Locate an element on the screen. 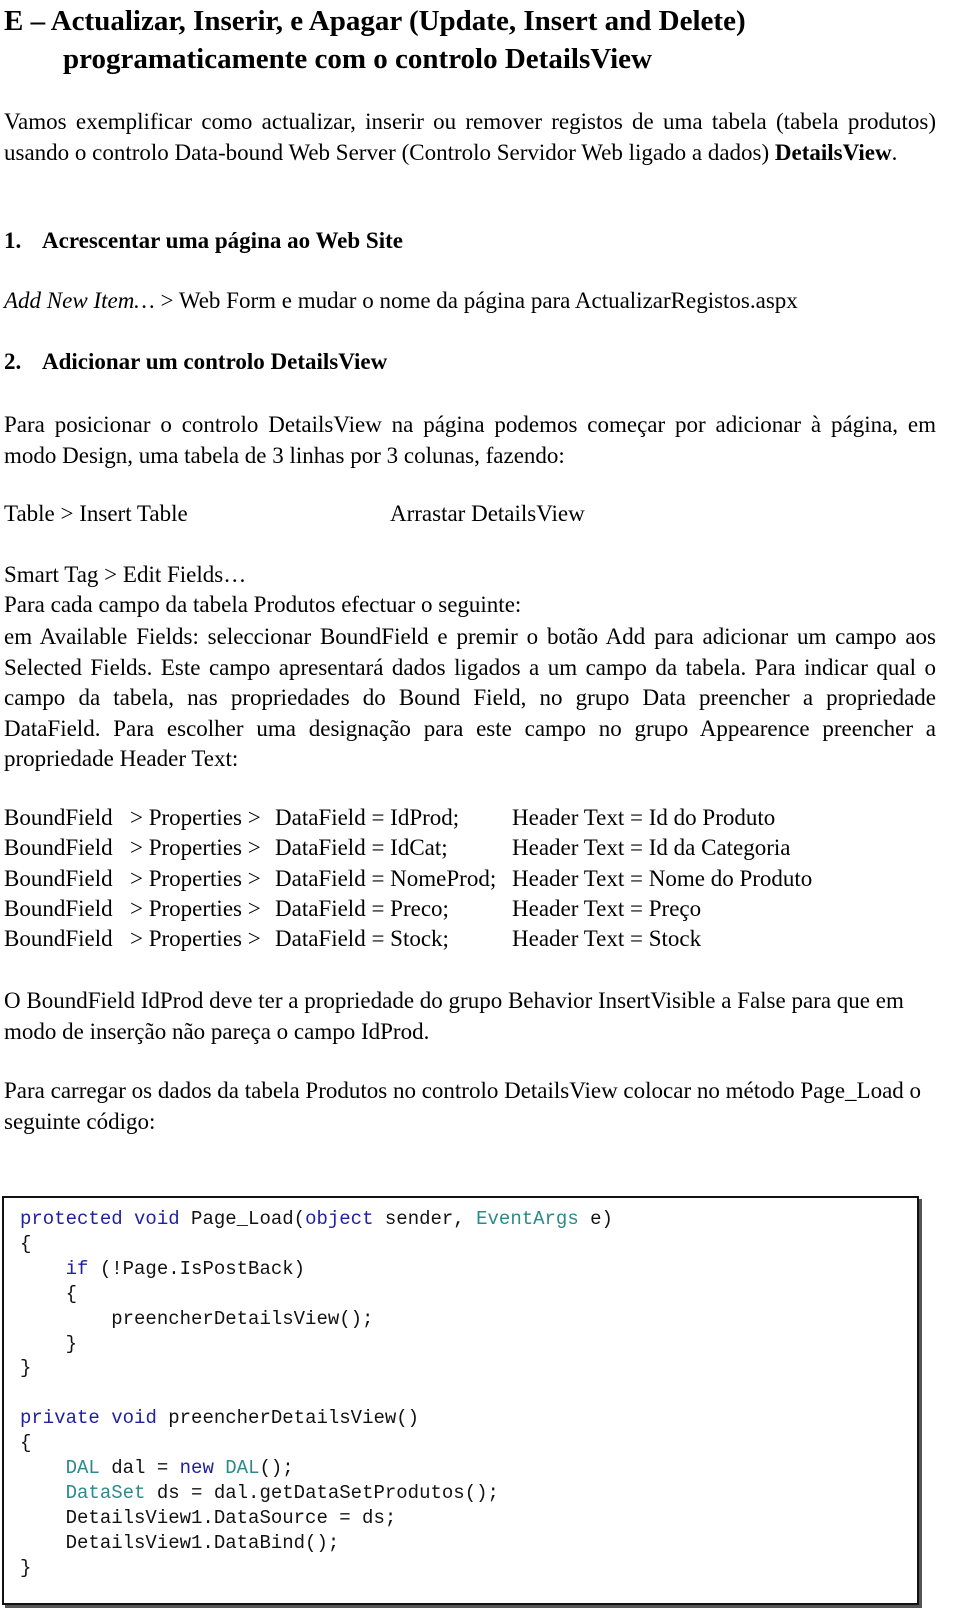  code-text: dal = is located at coordinates (139, 1468).